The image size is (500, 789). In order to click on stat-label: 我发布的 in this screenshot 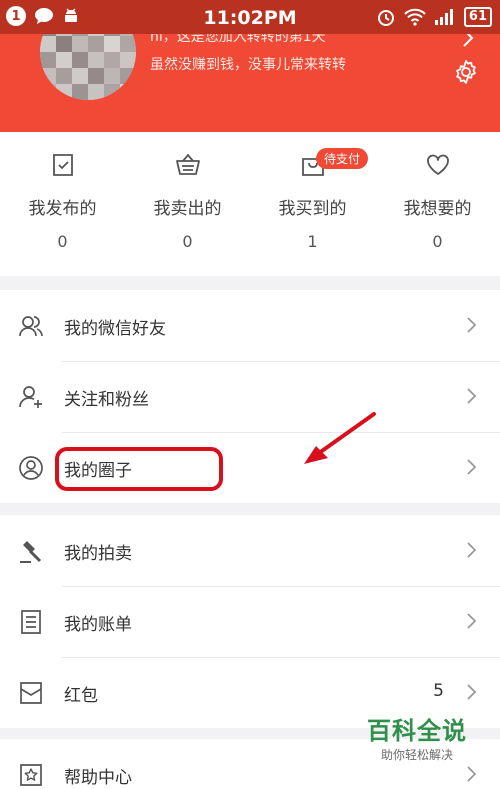, I will do `click(62, 209)`.